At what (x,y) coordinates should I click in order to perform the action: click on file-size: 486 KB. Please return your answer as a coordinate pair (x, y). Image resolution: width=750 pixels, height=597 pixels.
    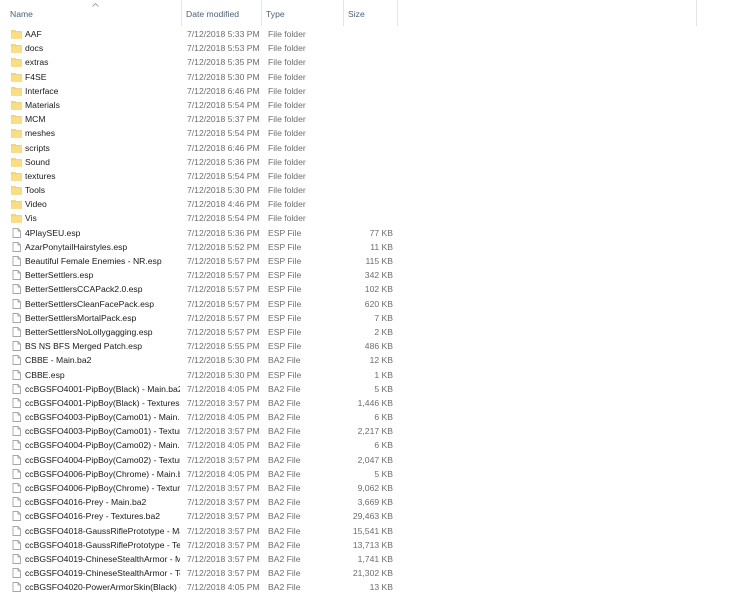
    Looking at the image, I should click on (378, 346).